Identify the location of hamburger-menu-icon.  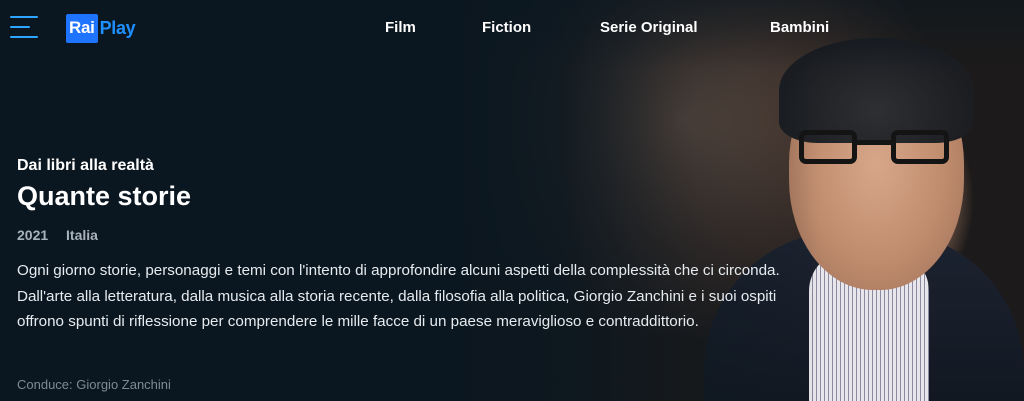
(25, 27).